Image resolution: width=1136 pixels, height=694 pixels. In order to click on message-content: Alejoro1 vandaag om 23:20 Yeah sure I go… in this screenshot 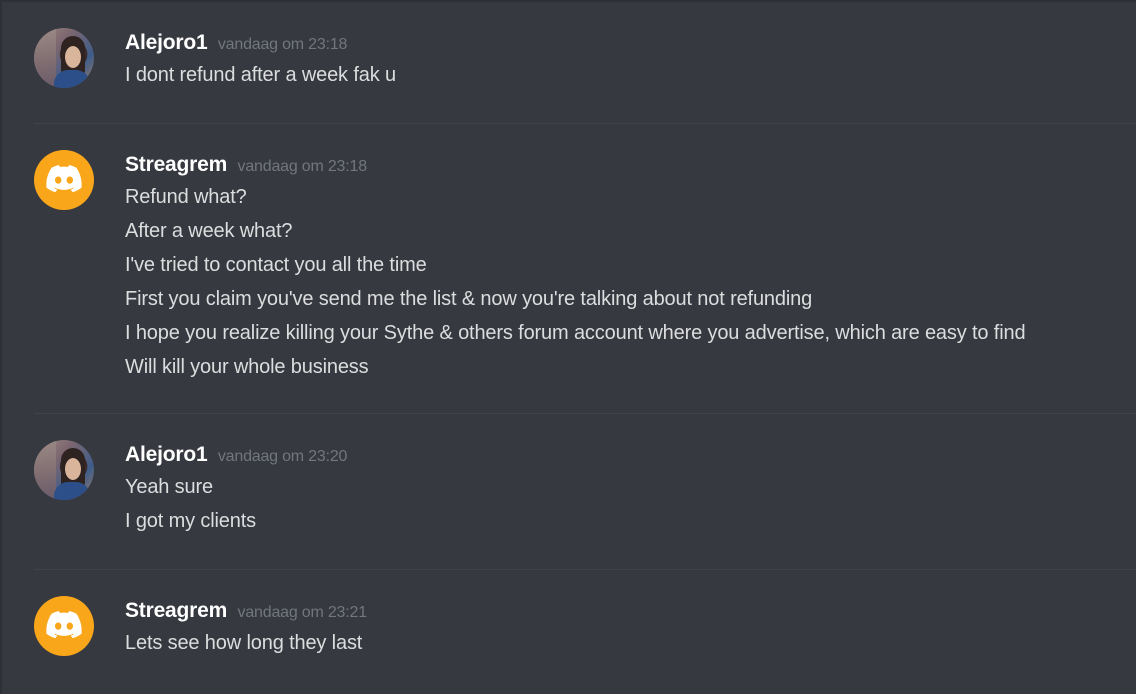, I will do `click(630, 489)`.